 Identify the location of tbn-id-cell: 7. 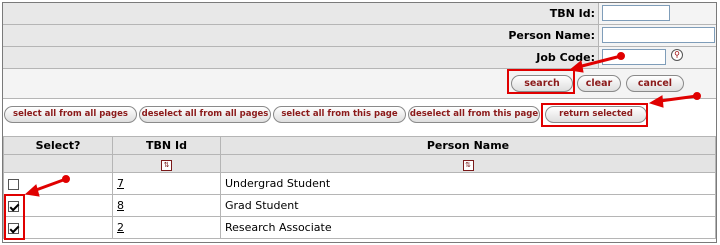
(166, 183).